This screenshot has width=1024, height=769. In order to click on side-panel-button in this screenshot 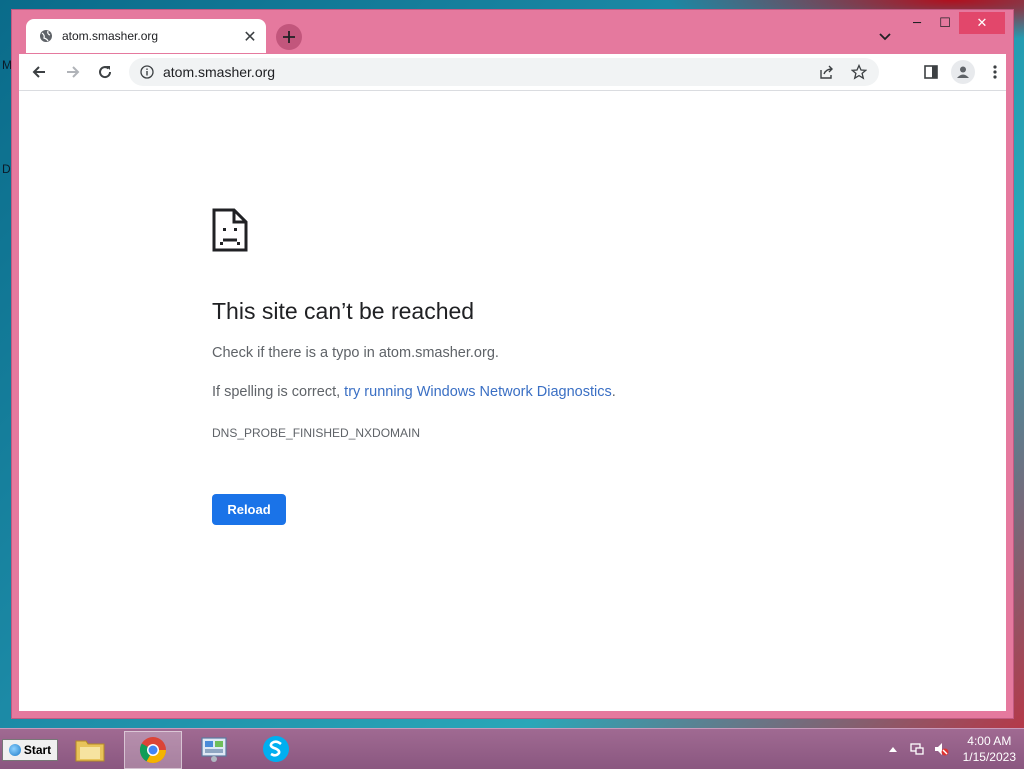, I will do `click(931, 72)`.